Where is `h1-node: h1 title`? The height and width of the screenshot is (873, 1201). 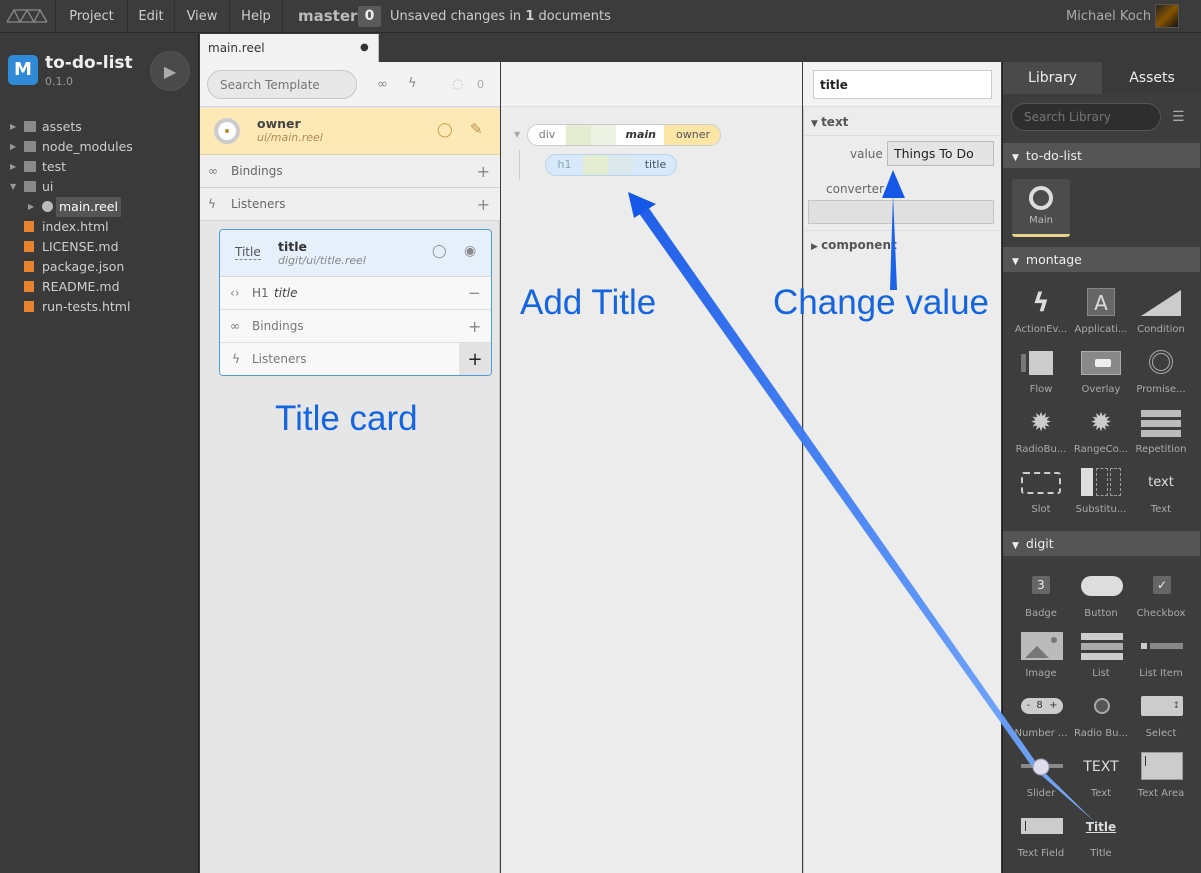 h1-node: h1 title is located at coordinates (611, 165).